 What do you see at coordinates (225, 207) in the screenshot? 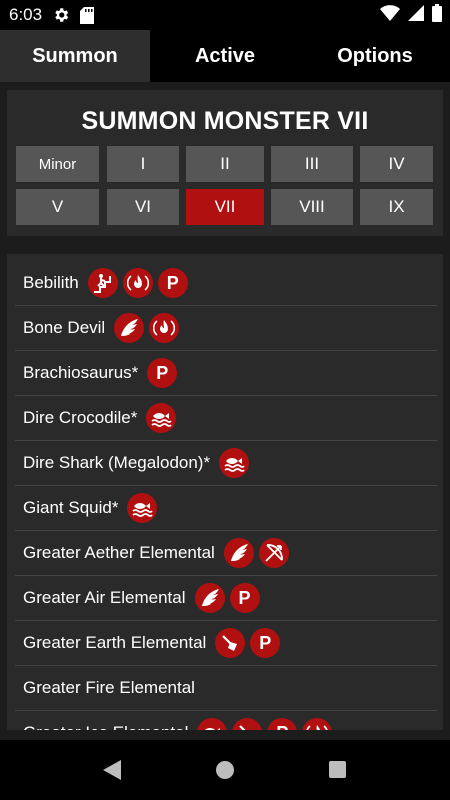
I see `level-button-vii: VII` at bounding box center [225, 207].